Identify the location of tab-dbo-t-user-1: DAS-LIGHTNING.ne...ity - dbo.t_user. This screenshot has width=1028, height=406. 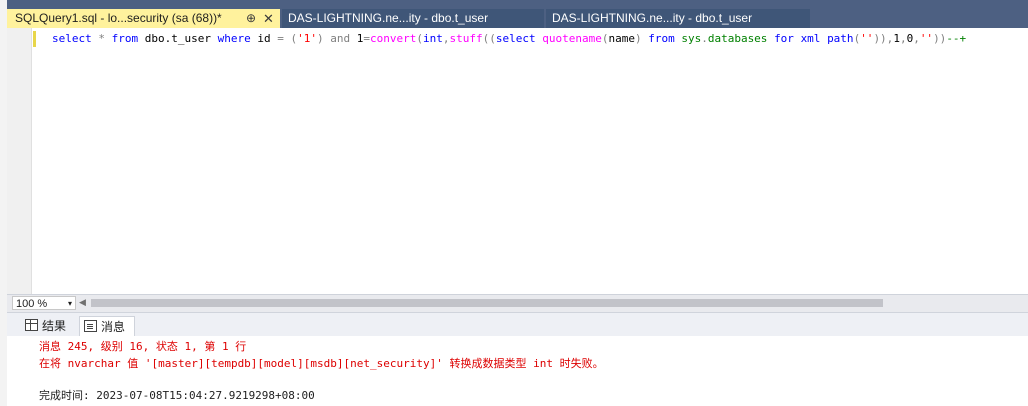
(413, 18).